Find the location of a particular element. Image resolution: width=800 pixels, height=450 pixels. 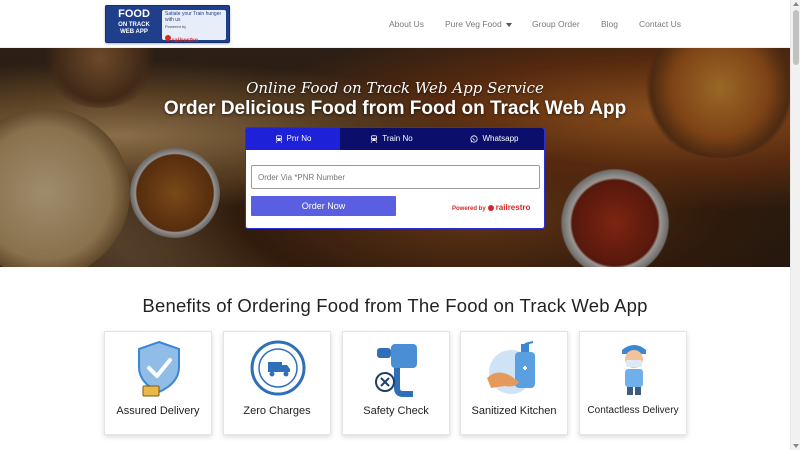

benefit-label: Sanitized Kitchen is located at coordinates (514, 411).